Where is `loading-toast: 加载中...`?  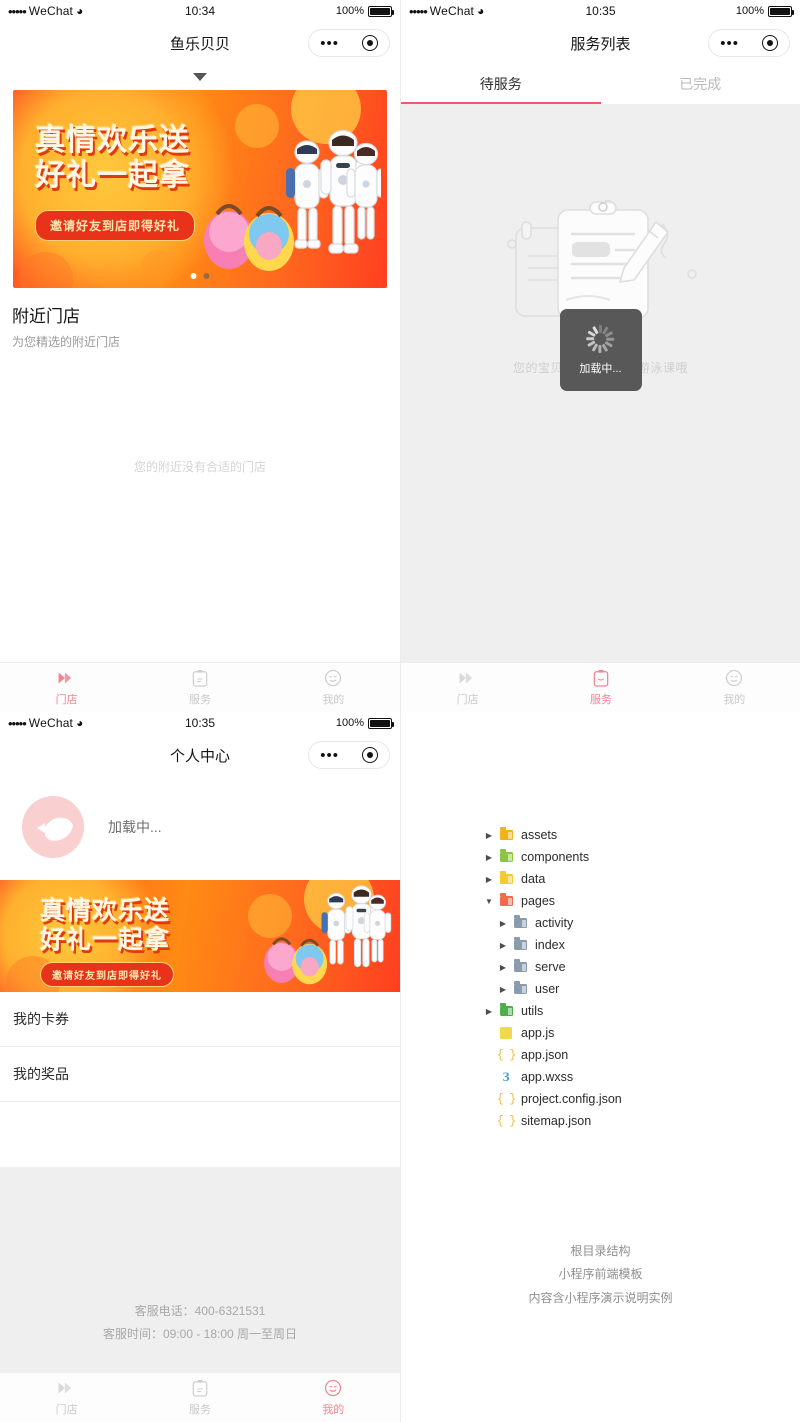 loading-toast: 加载中... is located at coordinates (600, 350).